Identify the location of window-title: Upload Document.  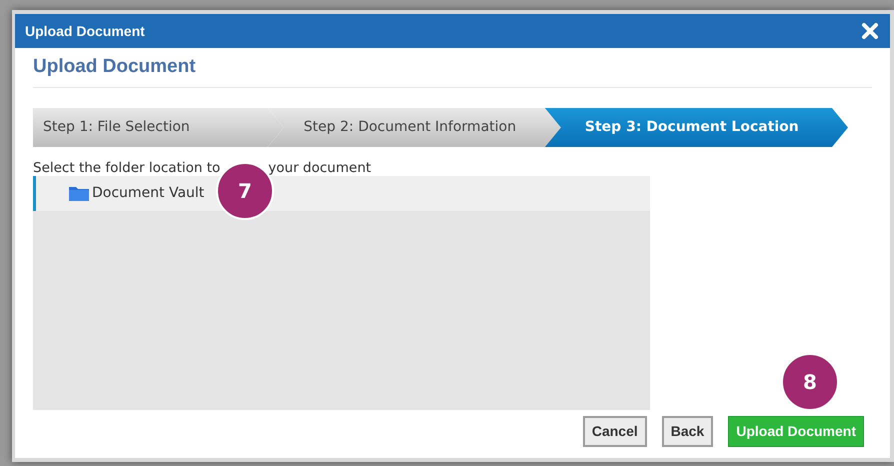
(85, 31).